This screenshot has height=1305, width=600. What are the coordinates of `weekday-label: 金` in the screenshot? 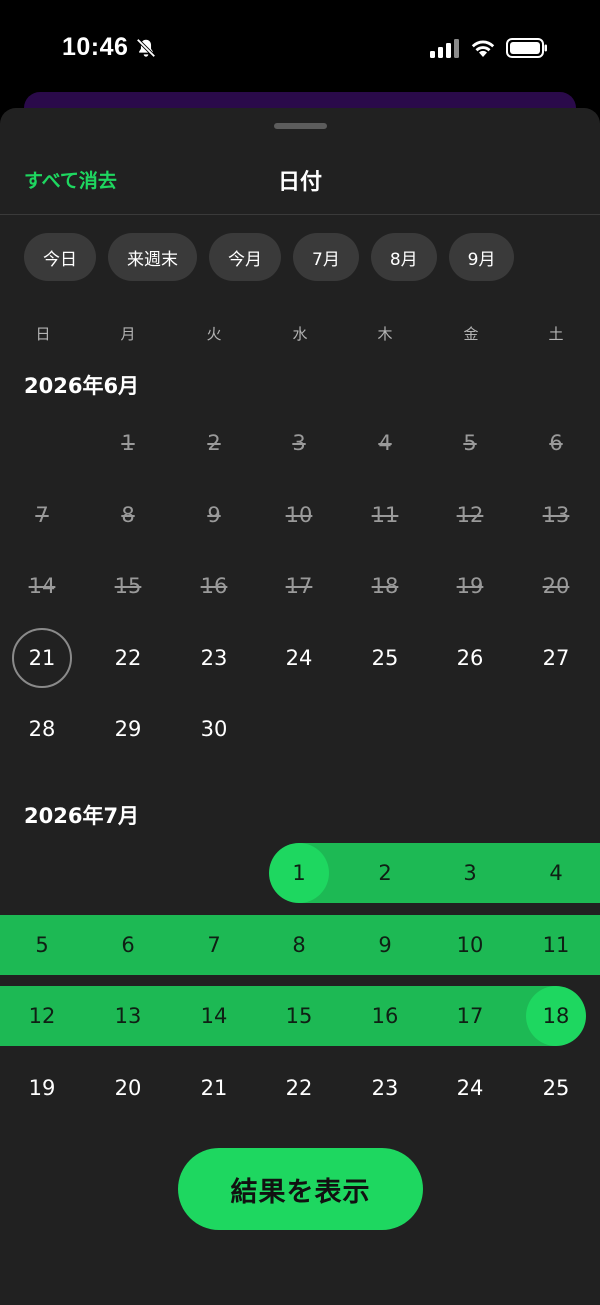 It's located at (471, 334).